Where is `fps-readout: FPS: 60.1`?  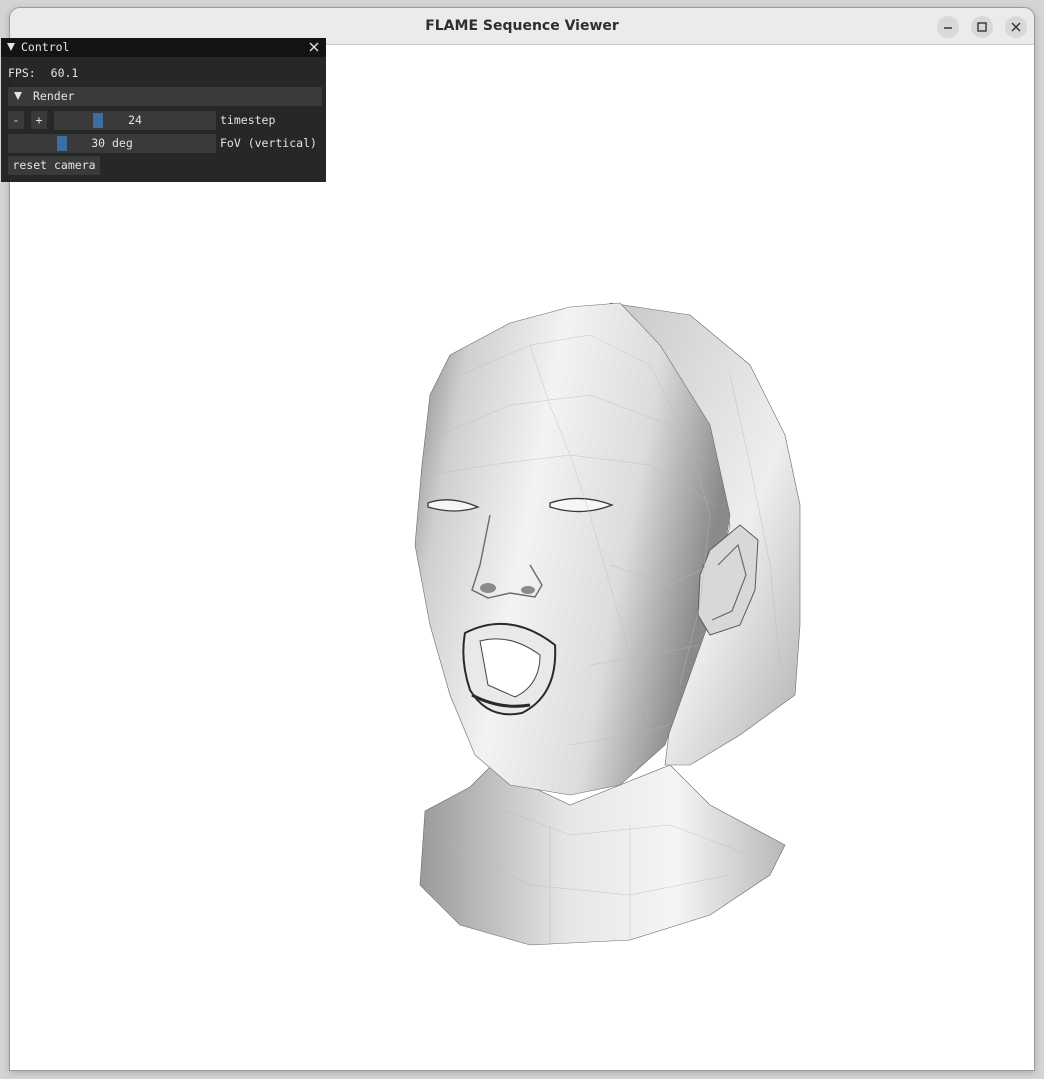
fps-readout: FPS: 60.1 is located at coordinates (43, 73).